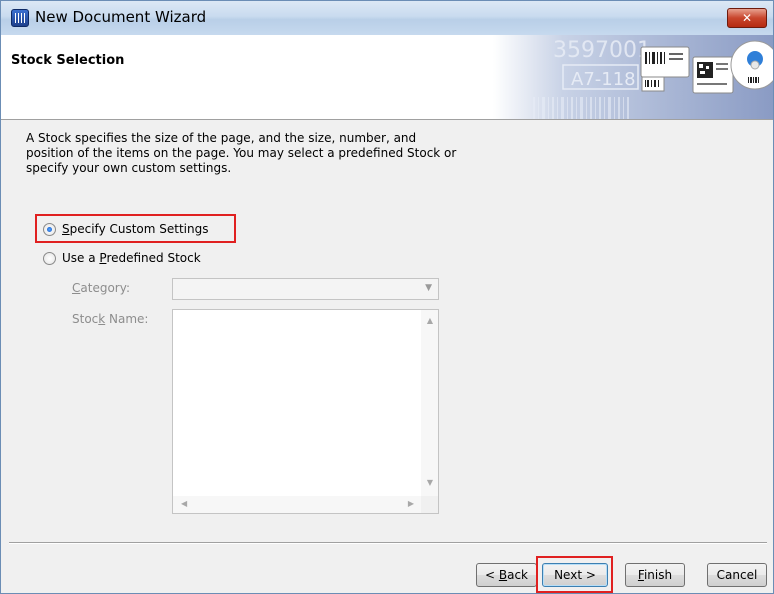 The image size is (774, 594). I want to click on radio-use-predefined-stock: Use a Predefined Stock, so click(122, 258).